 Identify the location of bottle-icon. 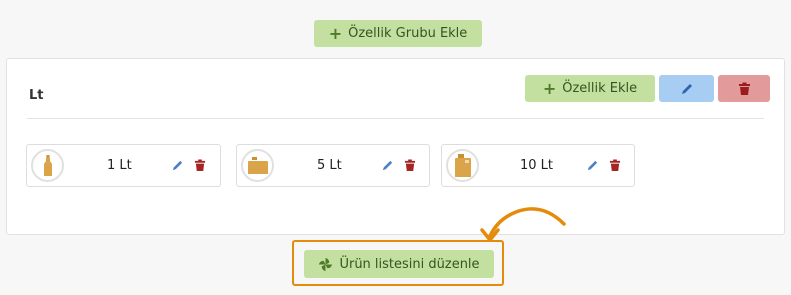
(47, 165).